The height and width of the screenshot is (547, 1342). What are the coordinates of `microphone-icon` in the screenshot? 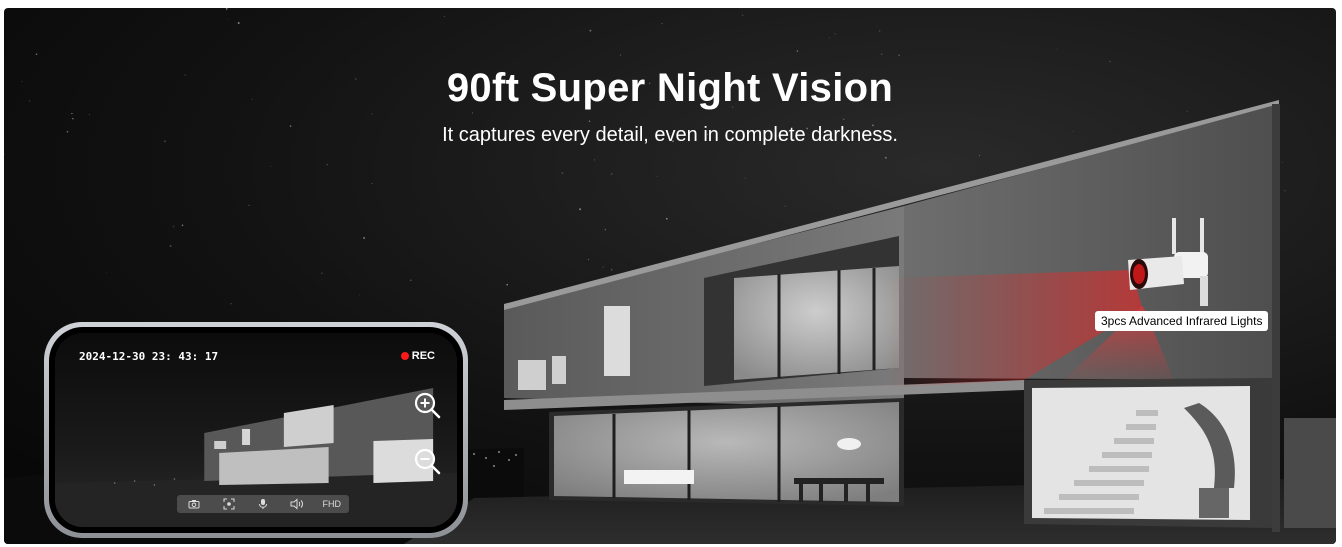 It's located at (263, 504).